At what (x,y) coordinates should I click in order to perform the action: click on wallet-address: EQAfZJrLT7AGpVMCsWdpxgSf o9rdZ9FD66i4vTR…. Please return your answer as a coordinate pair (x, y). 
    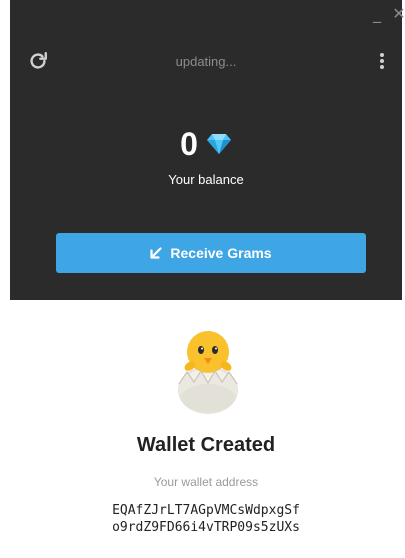
    Looking at the image, I should click on (206, 519).